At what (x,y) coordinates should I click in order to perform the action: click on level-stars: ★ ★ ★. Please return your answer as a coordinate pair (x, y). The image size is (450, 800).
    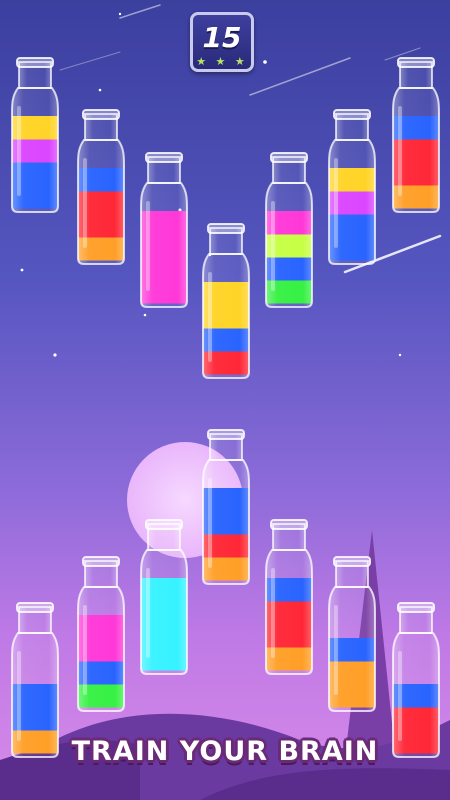
    Looking at the image, I should click on (222, 61).